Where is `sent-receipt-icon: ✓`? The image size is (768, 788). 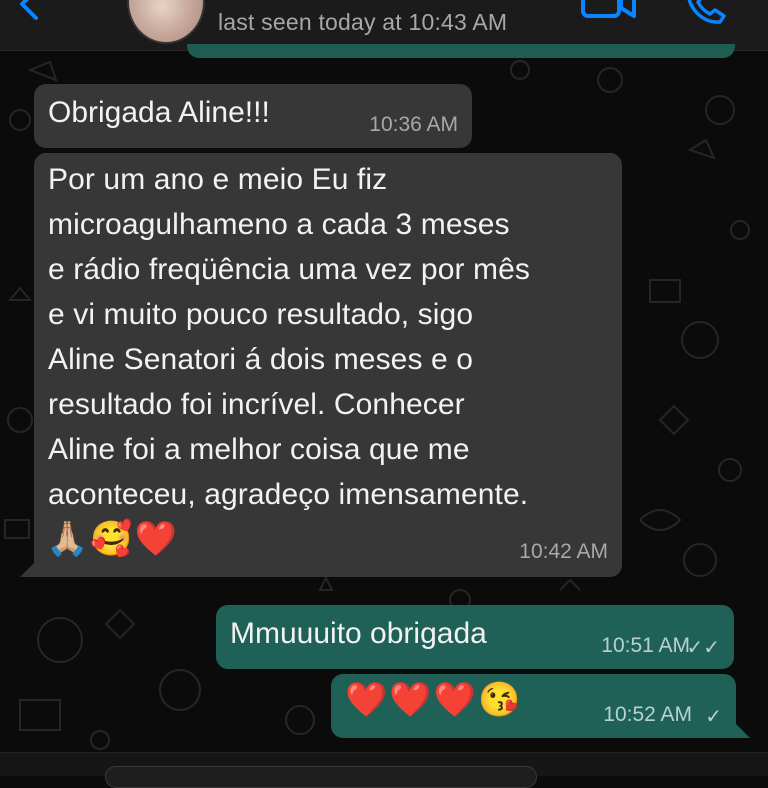 sent-receipt-icon: ✓ is located at coordinates (713, 717).